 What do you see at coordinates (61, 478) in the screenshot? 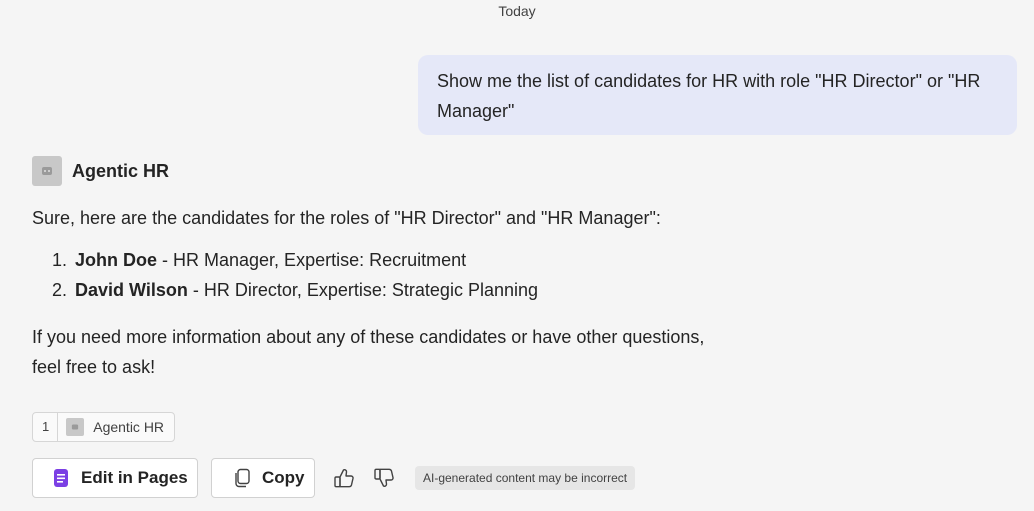
I see `pages-icon` at bounding box center [61, 478].